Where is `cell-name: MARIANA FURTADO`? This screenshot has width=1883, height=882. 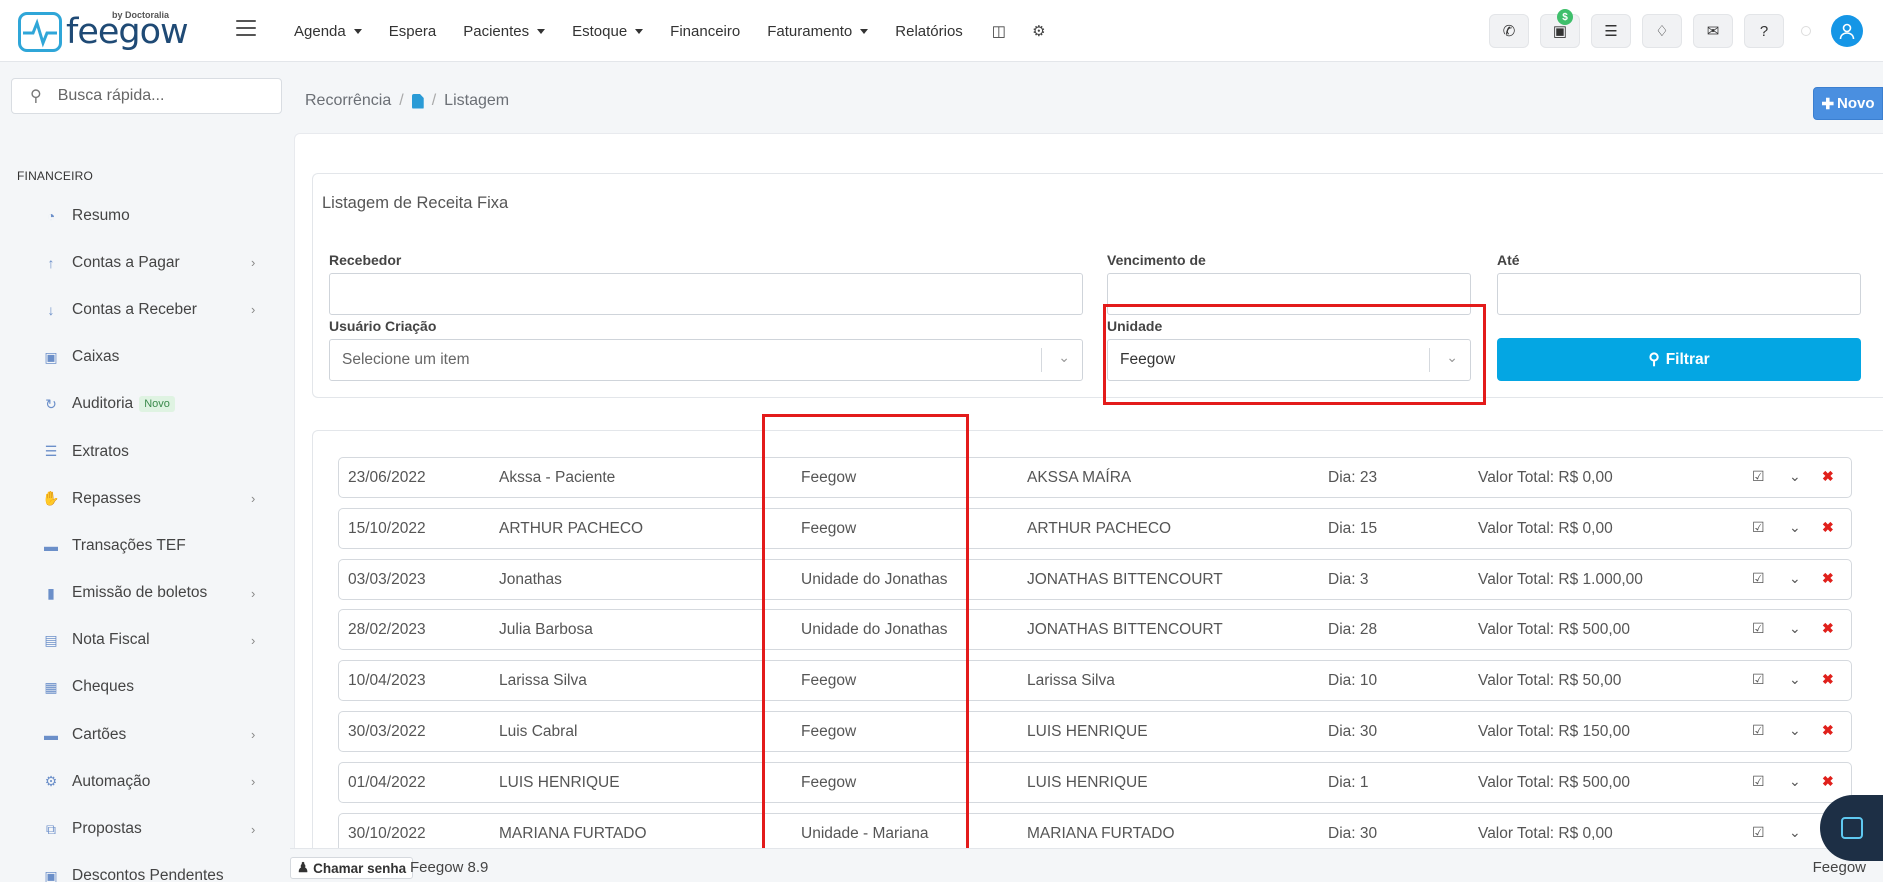 cell-name: MARIANA FURTADO is located at coordinates (573, 833).